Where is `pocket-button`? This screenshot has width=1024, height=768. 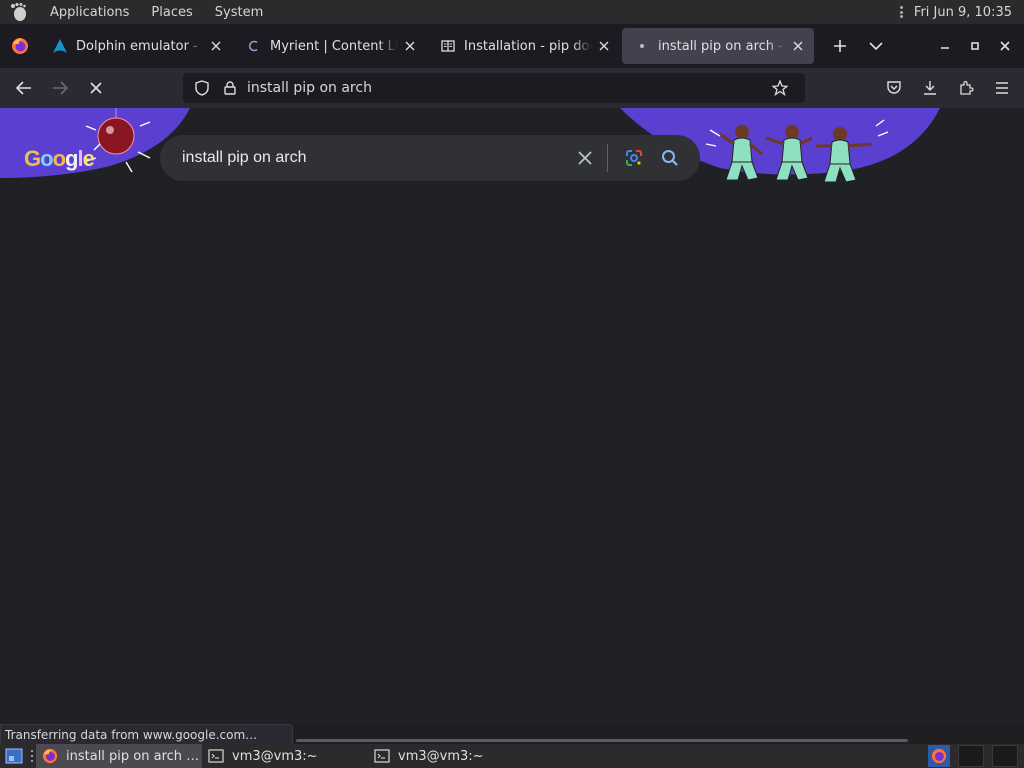
pocket-button is located at coordinates (894, 88).